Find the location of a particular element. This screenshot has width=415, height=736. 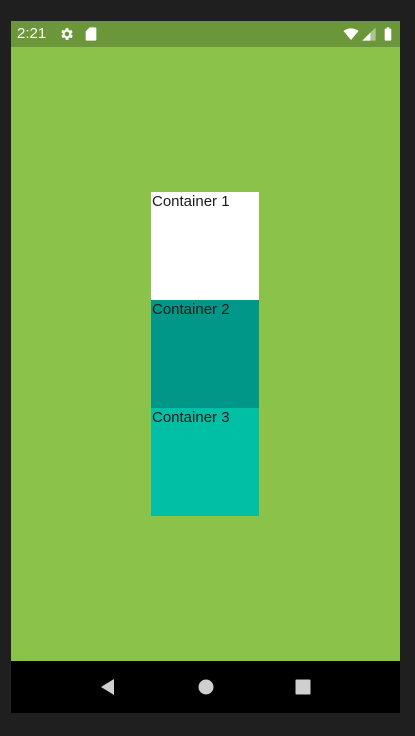

back-icon is located at coordinates (108, 687).